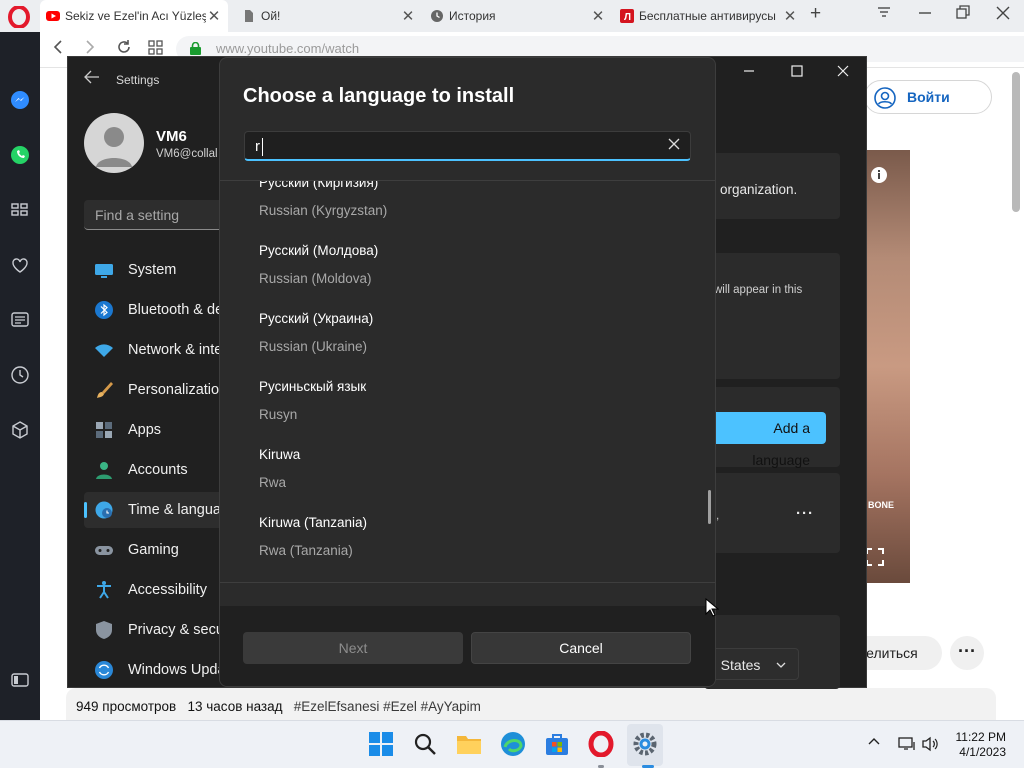  What do you see at coordinates (159, 270) in the screenshot?
I see `nav-item-system: System` at bounding box center [159, 270].